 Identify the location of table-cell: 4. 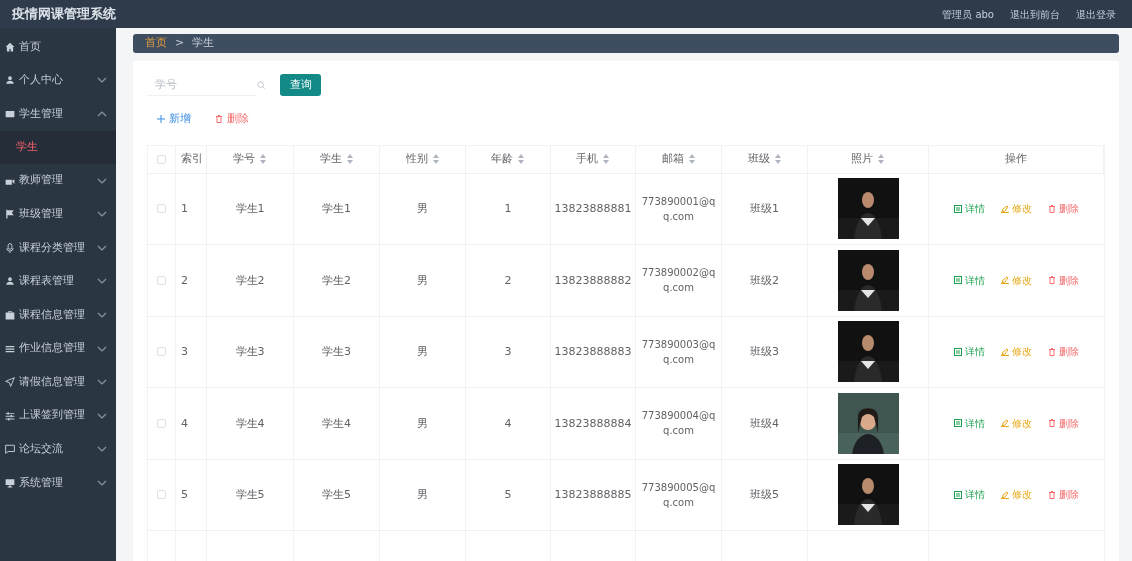
(184, 423).